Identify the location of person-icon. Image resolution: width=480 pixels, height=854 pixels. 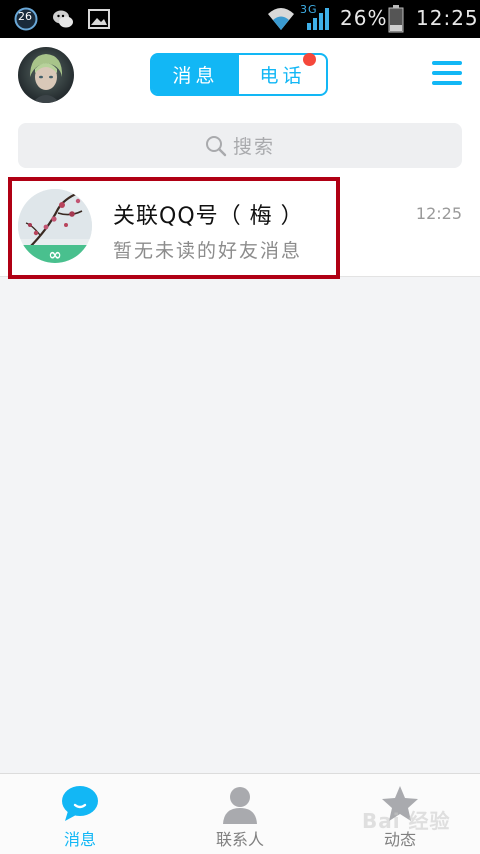
(240, 805).